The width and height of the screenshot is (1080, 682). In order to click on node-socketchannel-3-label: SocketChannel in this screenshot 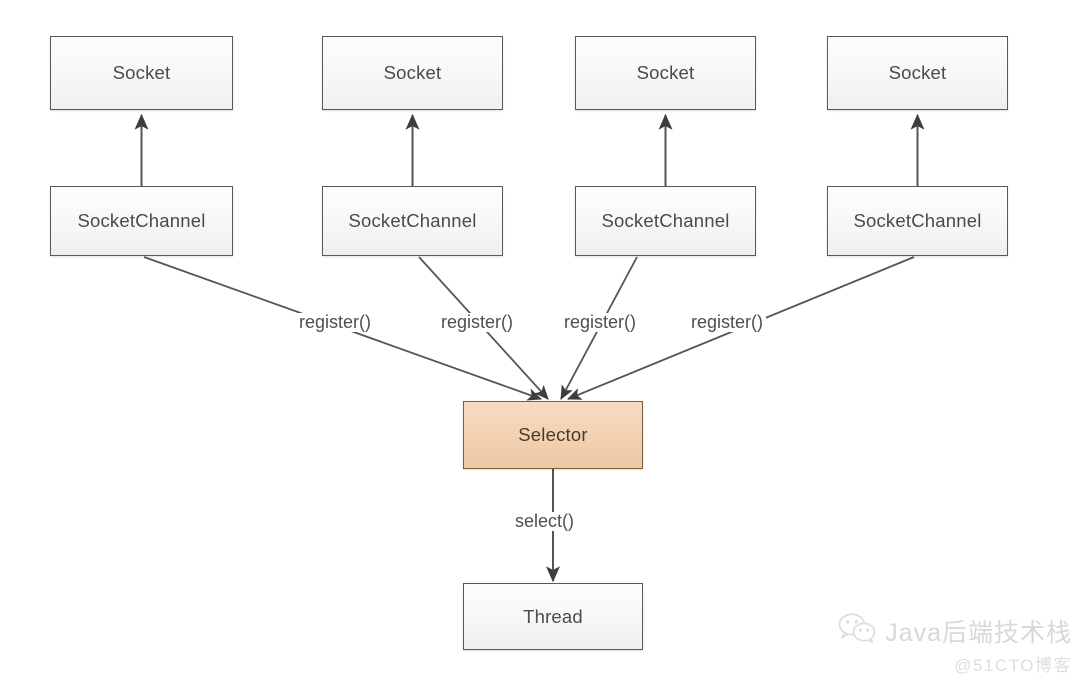, I will do `click(665, 220)`.